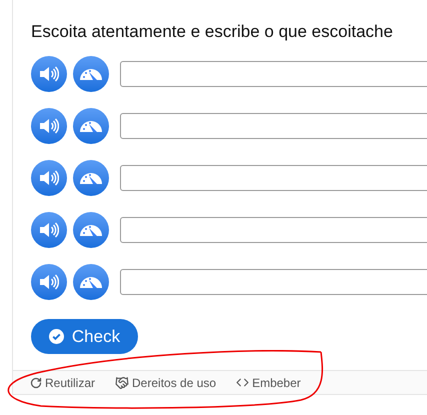 This screenshot has height=415, width=427. Describe the element at coordinates (122, 383) in the screenshot. I see `handshake-icon` at that location.